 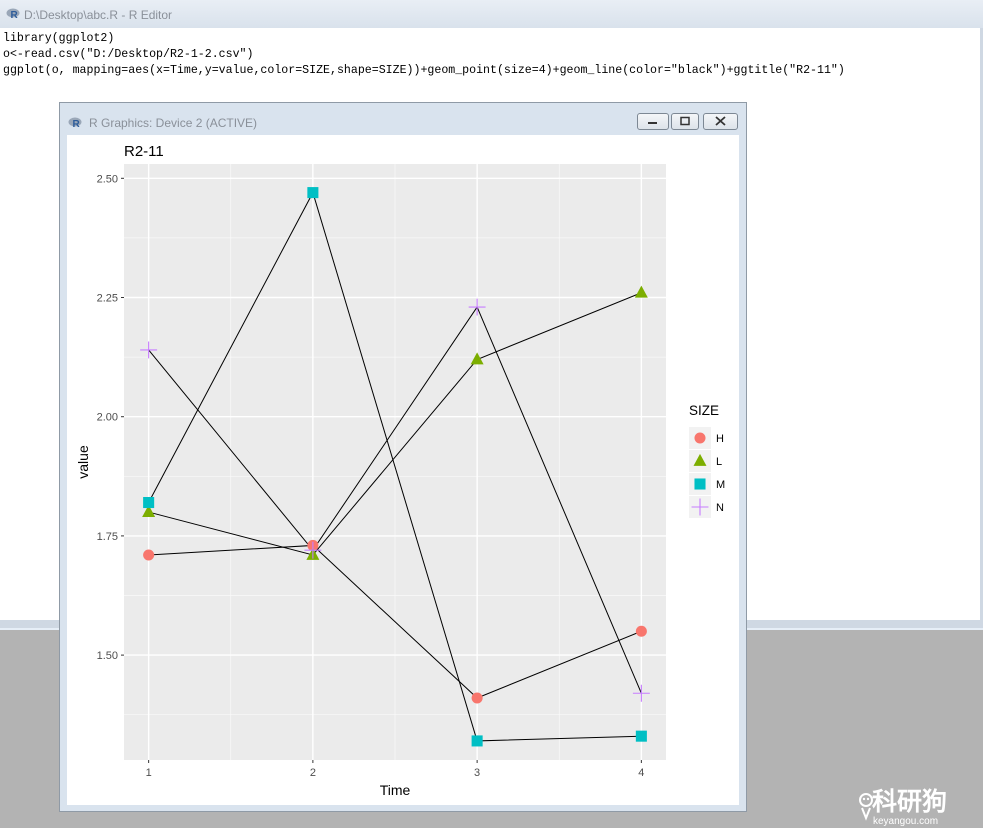 I want to click on chart-title: R2-11, so click(x=144, y=151).